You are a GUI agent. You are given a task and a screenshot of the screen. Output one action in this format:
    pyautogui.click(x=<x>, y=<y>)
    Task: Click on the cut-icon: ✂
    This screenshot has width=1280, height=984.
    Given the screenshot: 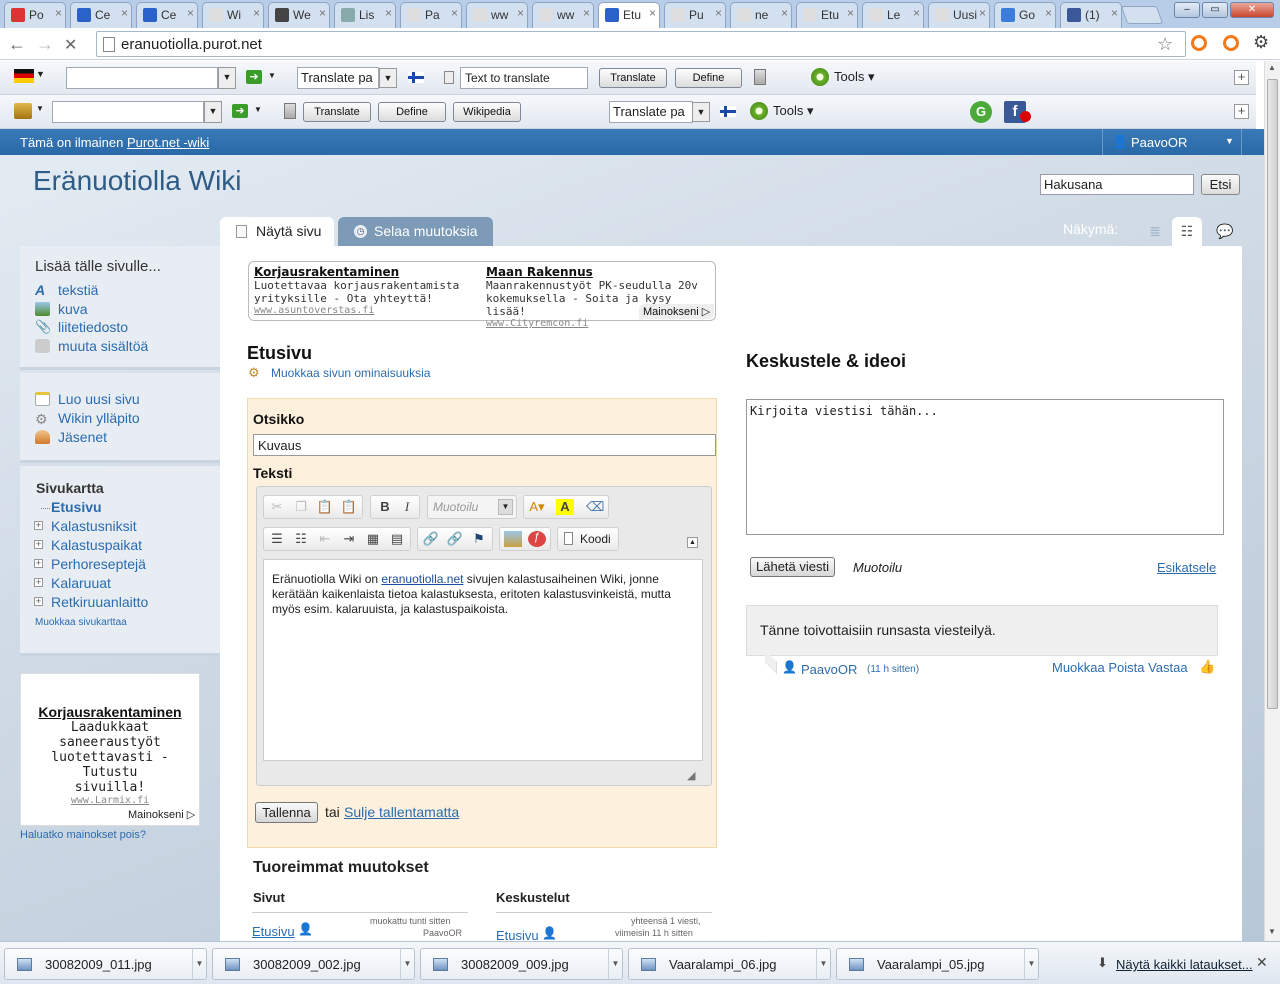 What is the action you would take?
    pyautogui.click(x=277, y=507)
    